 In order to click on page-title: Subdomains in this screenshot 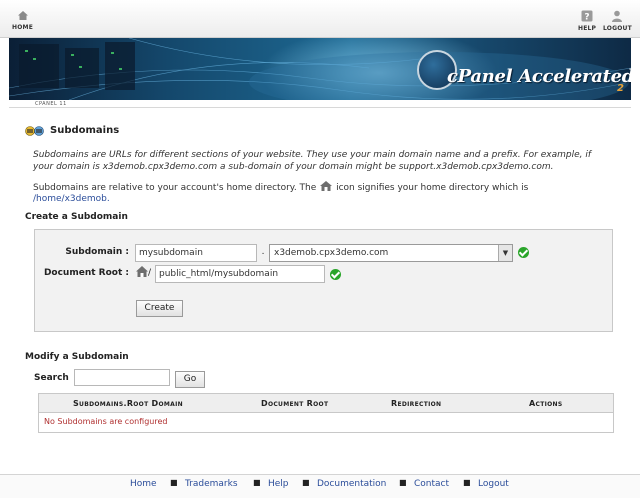, I will do `click(85, 130)`.